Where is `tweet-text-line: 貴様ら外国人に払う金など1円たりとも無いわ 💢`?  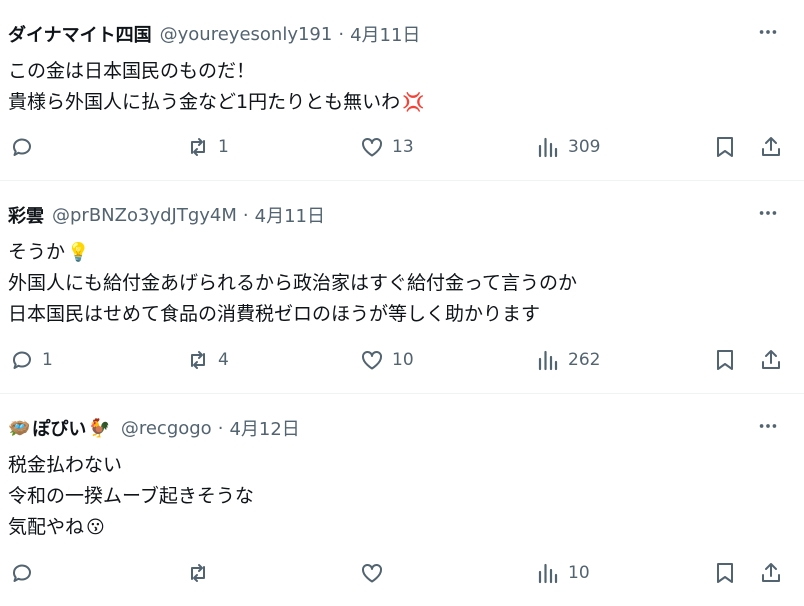
tweet-text-line: 貴様ら外国人に払う金など1円たりとも無いわ 💢 is located at coordinates (216, 102).